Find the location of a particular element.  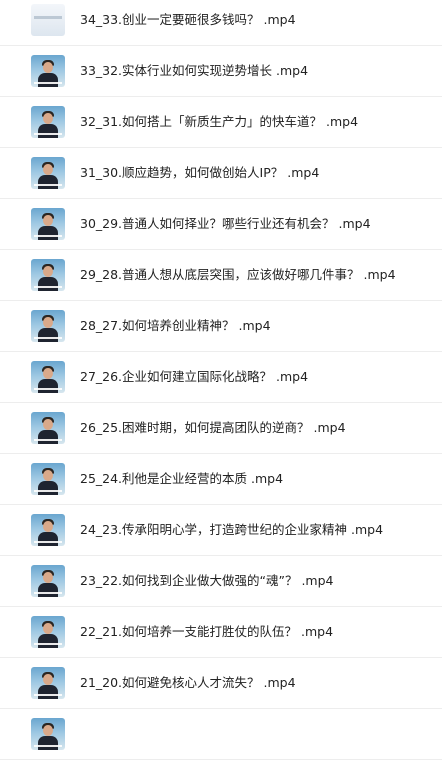

list-item: 22_21.如何培养一支能打胜仗的队伍？ .mp4 is located at coordinates (221, 632).